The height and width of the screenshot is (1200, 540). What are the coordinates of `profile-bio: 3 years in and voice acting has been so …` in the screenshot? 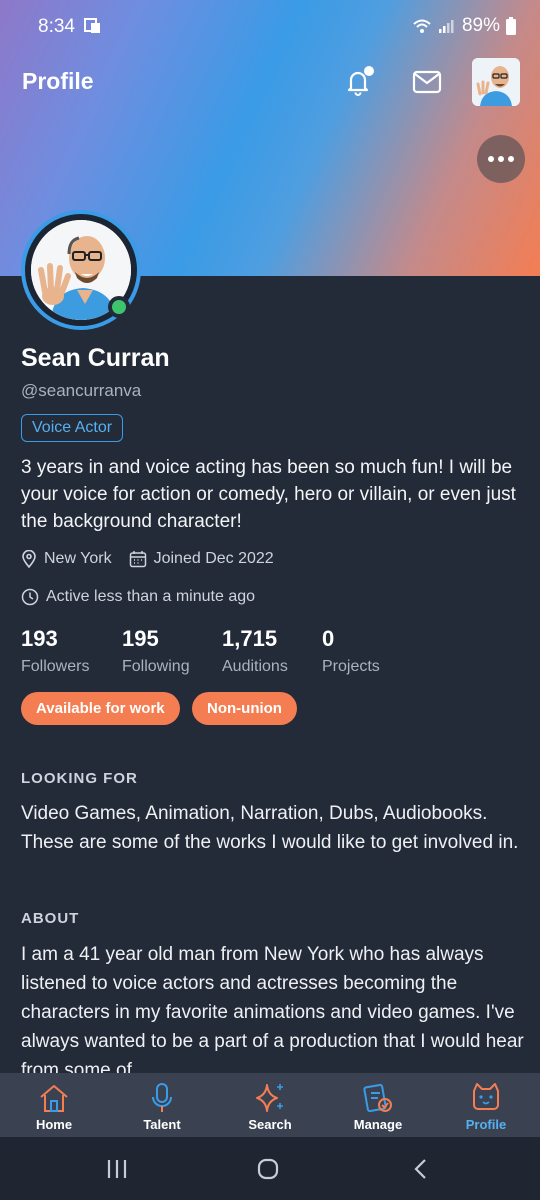 It's located at (268, 494).